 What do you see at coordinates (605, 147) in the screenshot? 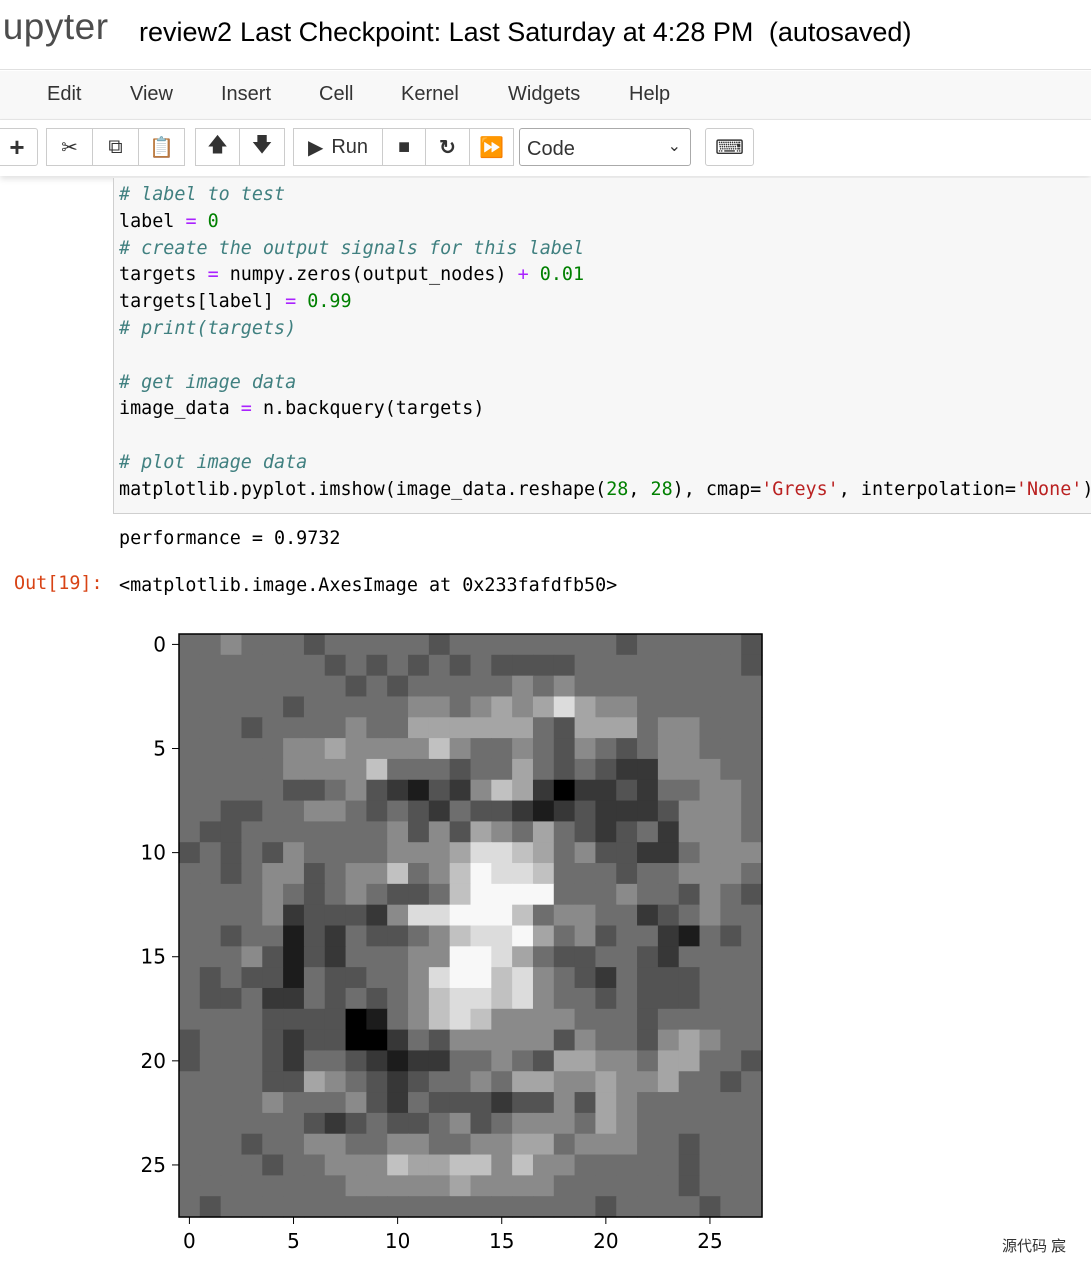
I see `cell-type-select: Code ⌄` at bounding box center [605, 147].